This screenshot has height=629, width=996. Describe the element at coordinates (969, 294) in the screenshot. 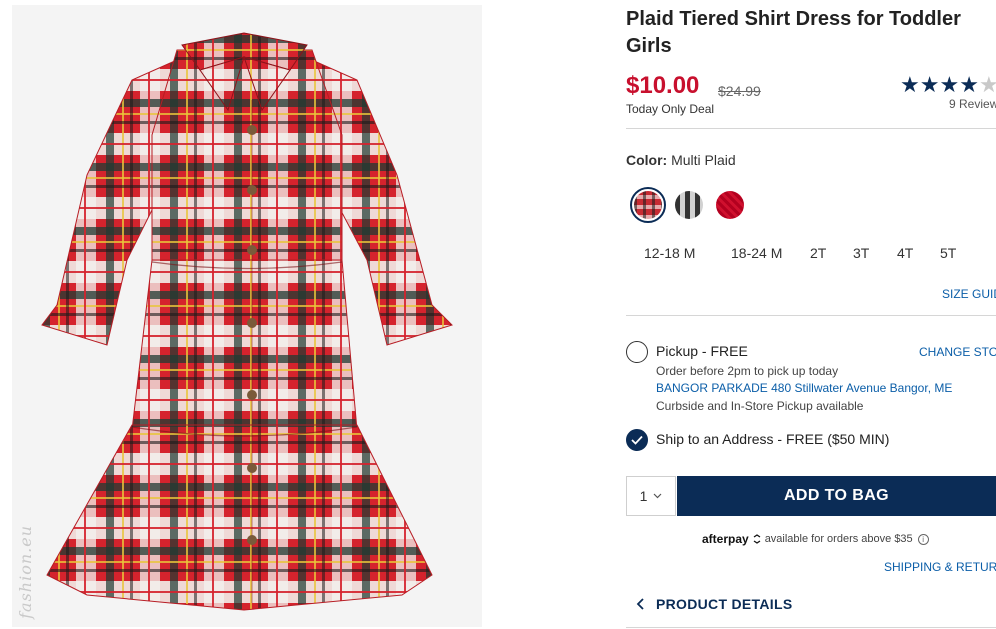

I see `size-guide-link: SIZE GUIDE` at that location.